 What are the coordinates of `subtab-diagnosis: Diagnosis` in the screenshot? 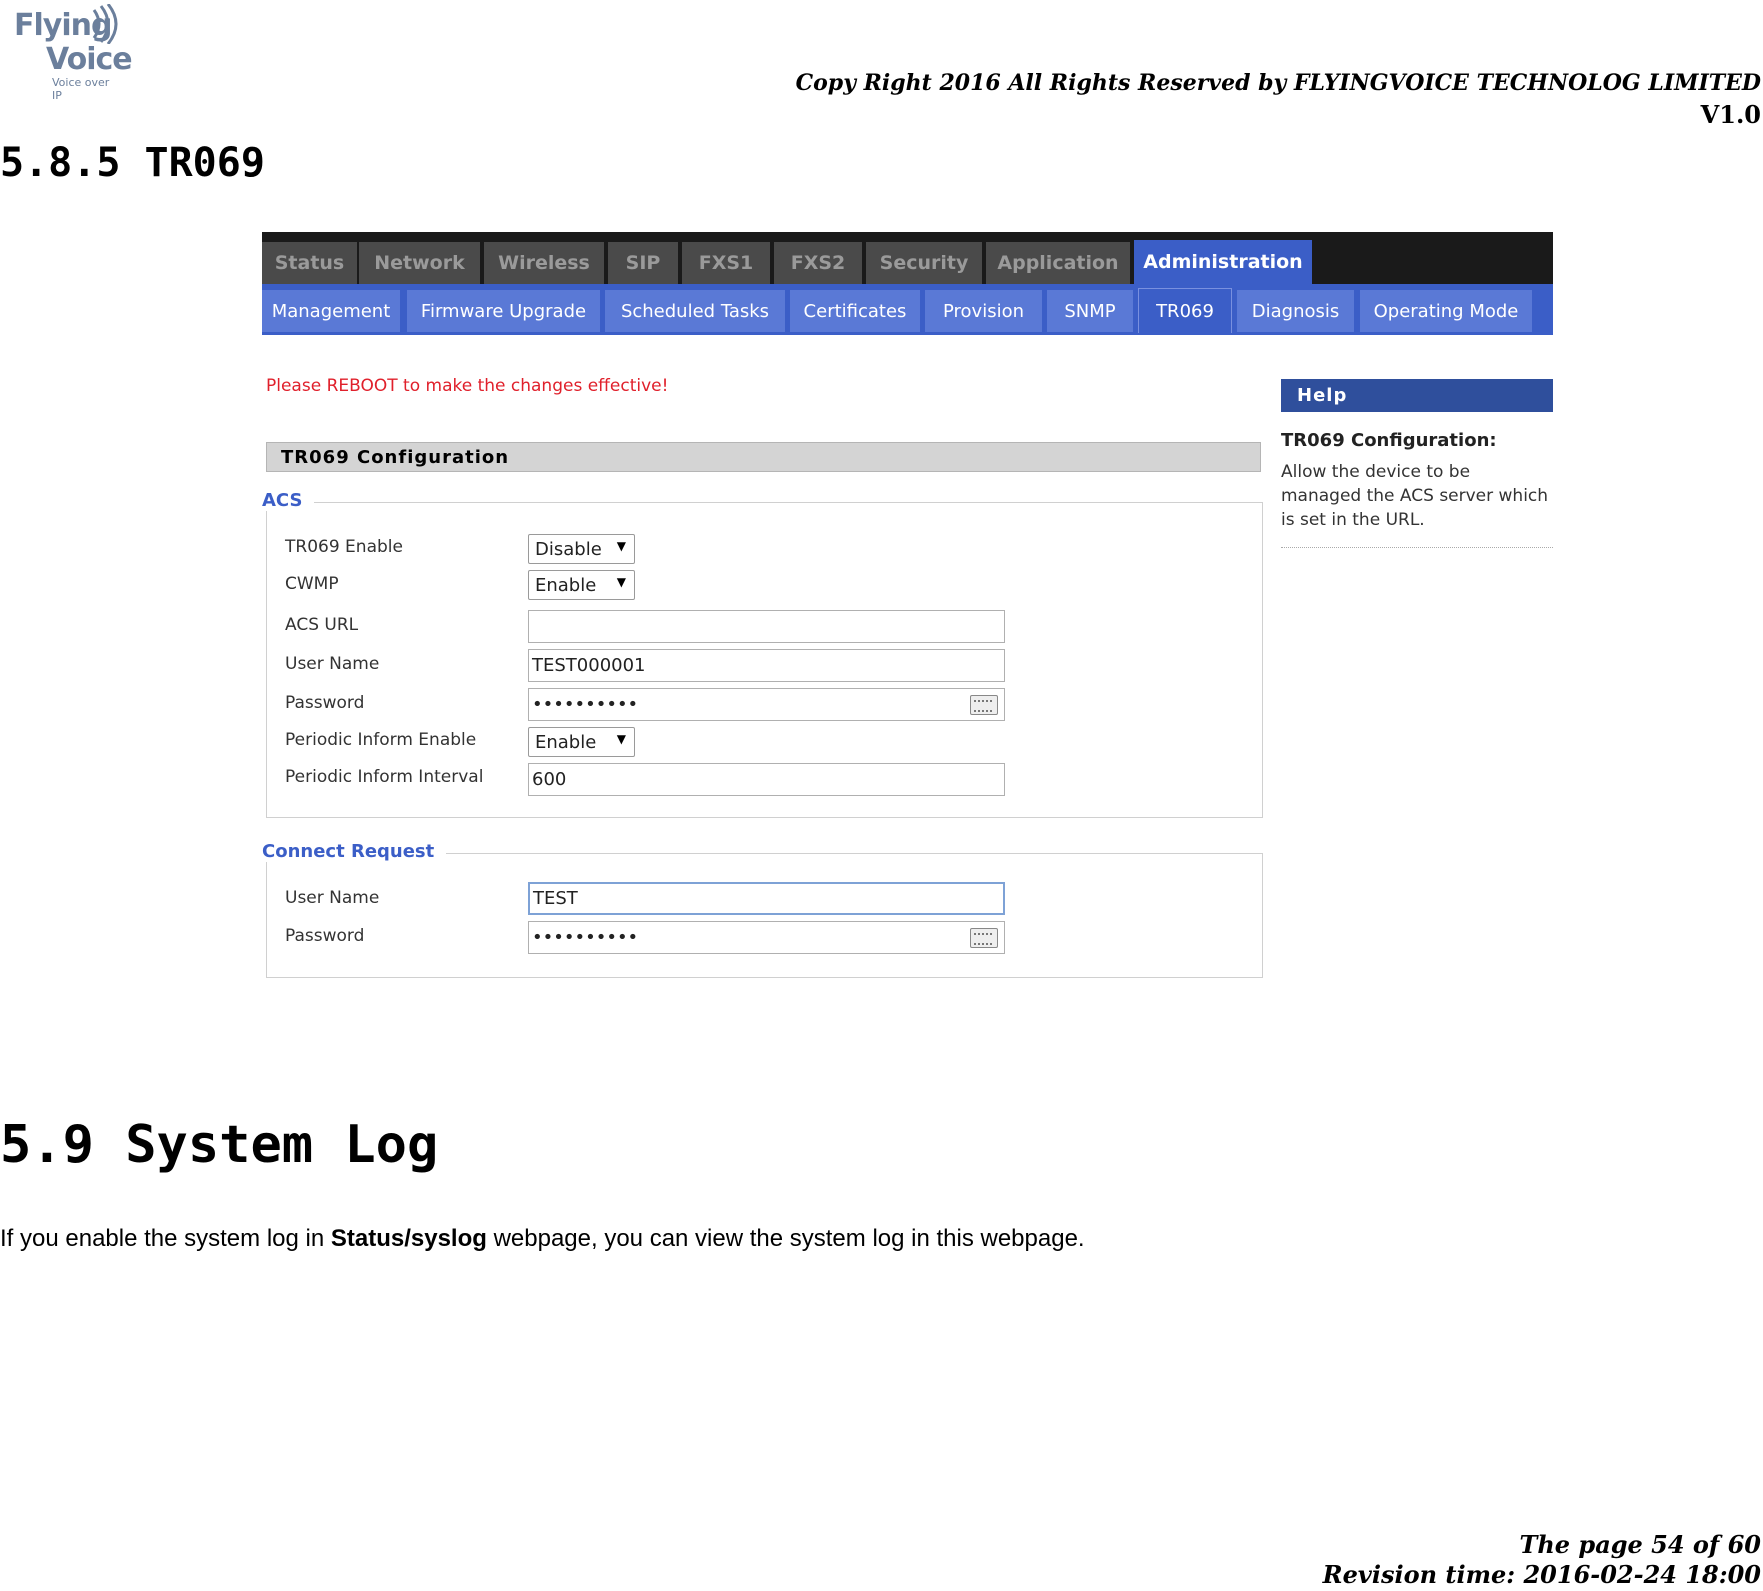 It's located at (1295, 311).